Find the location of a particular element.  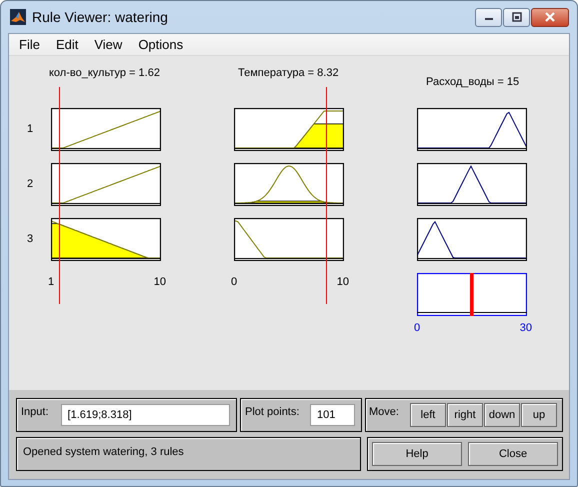

move-button: right is located at coordinates (465, 415).